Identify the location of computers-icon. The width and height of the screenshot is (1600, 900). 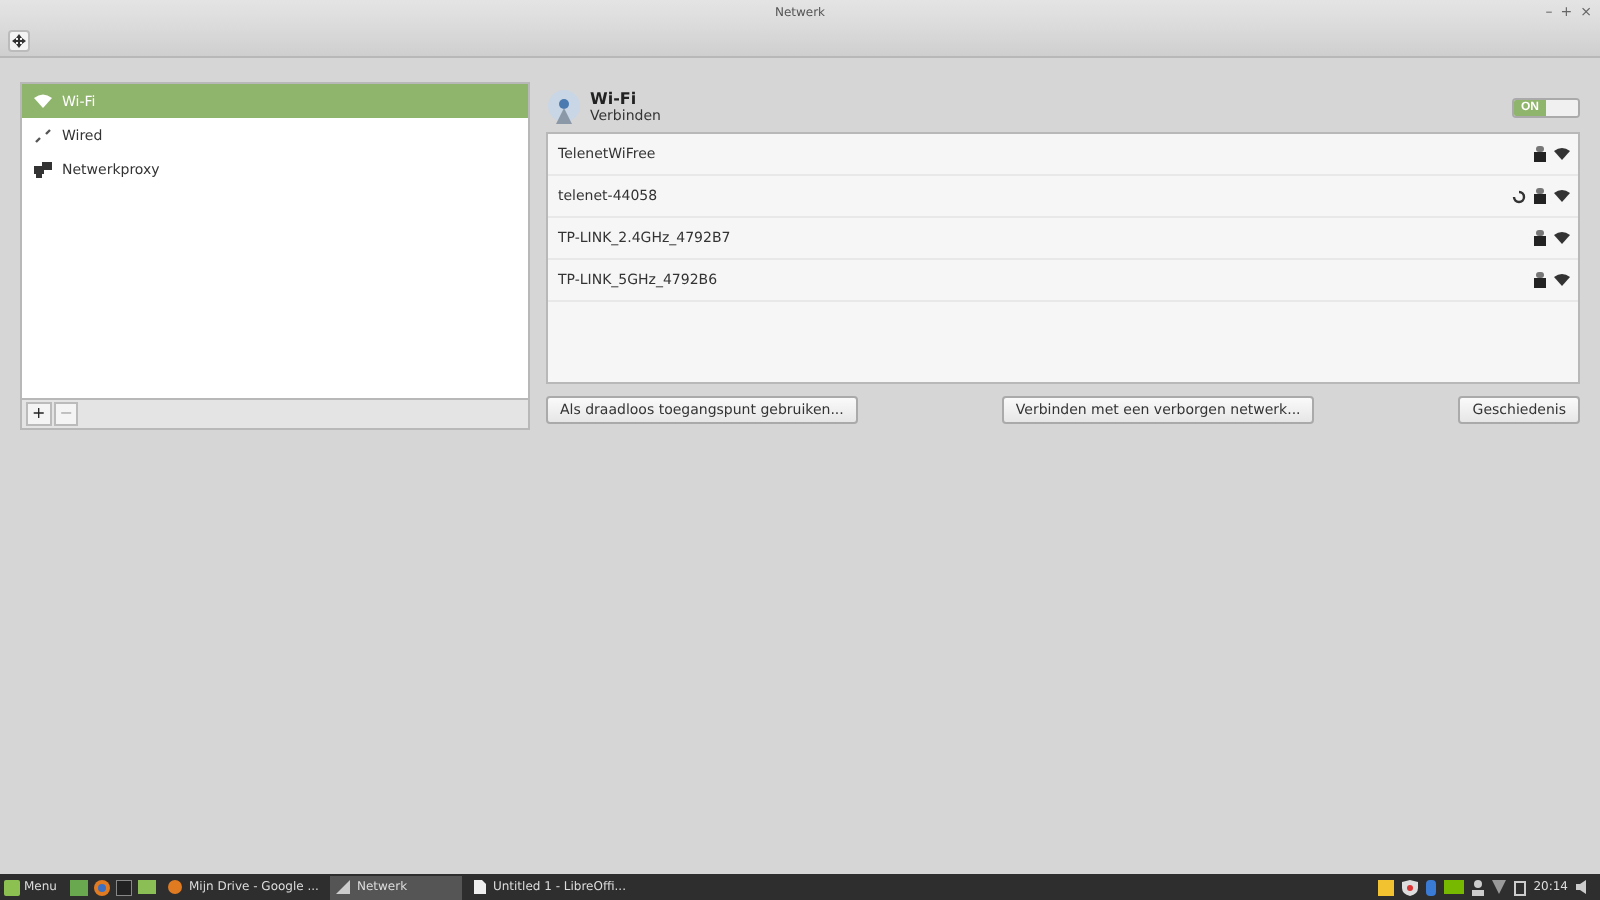
(43, 169).